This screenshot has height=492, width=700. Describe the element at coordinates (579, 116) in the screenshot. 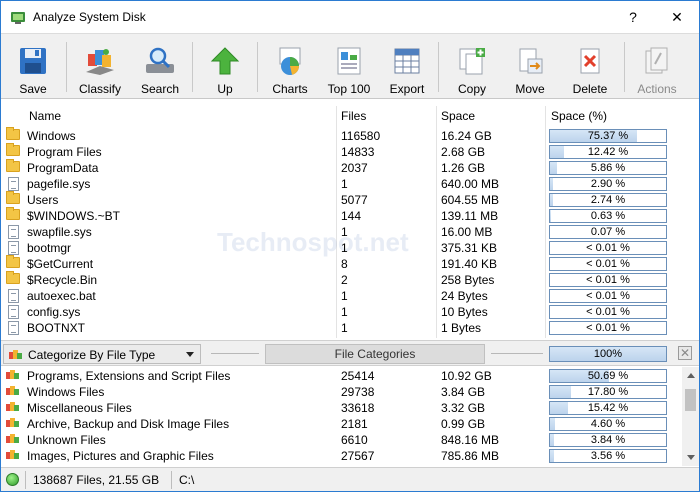

I see `column-header-space-pct: Space (%)` at that location.